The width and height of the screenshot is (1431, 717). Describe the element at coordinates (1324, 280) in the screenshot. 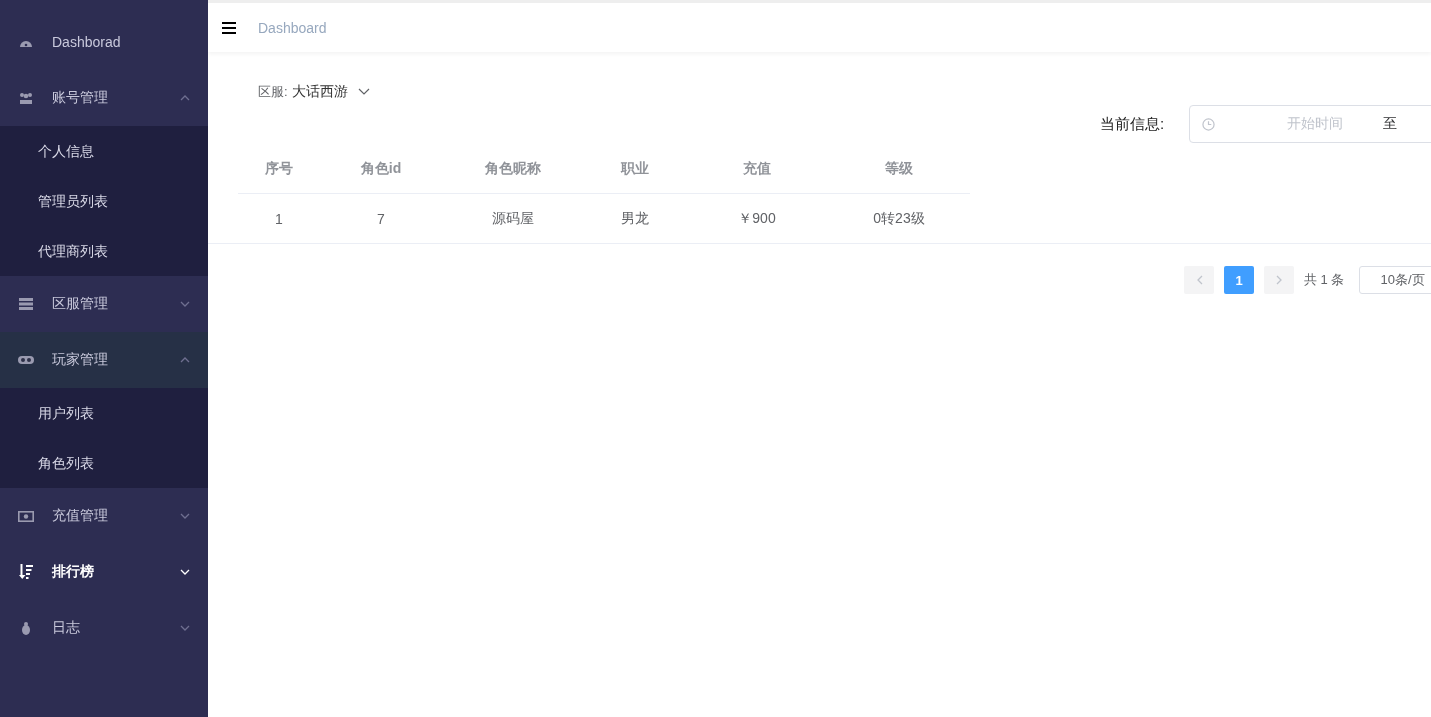

I see `total-count: 共 1 条` at that location.